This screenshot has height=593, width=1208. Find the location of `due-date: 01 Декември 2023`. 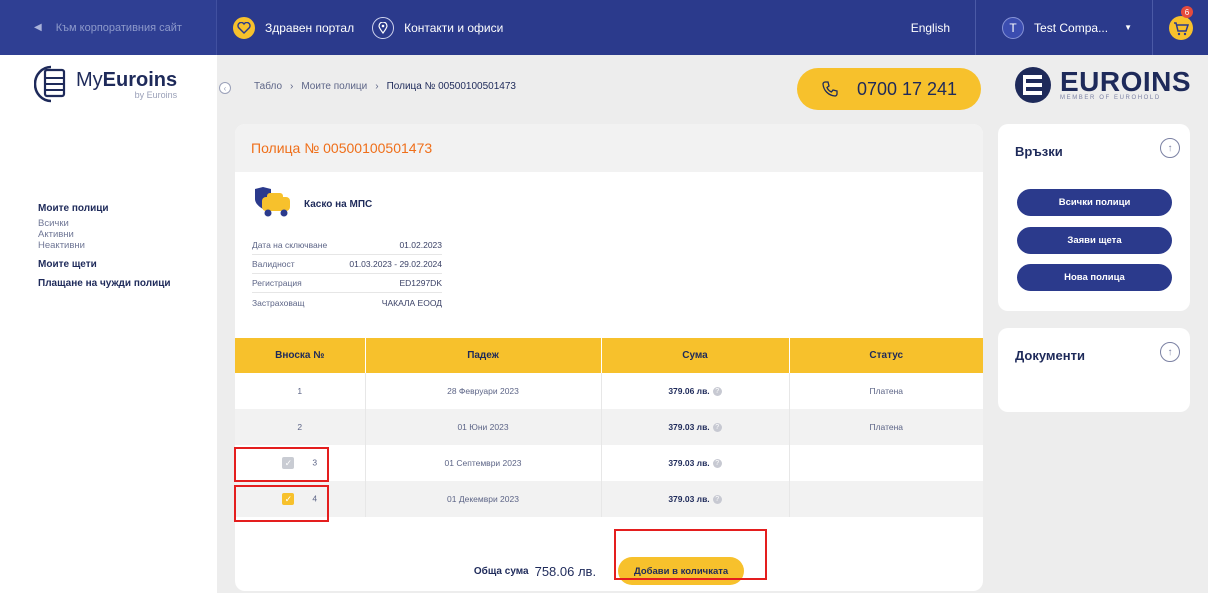

due-date: 01 Декември 2023 is located at coordinates (483, 499).